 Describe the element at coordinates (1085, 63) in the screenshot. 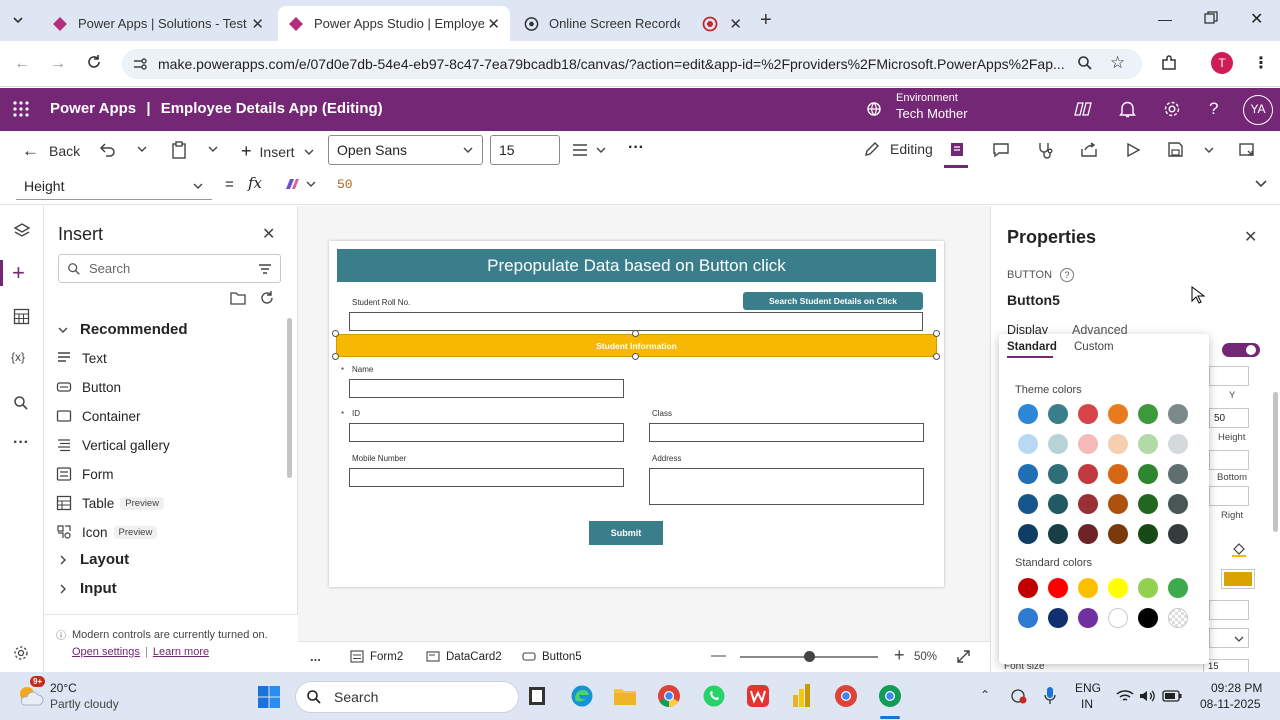

I see `zoom-icon` at that location.